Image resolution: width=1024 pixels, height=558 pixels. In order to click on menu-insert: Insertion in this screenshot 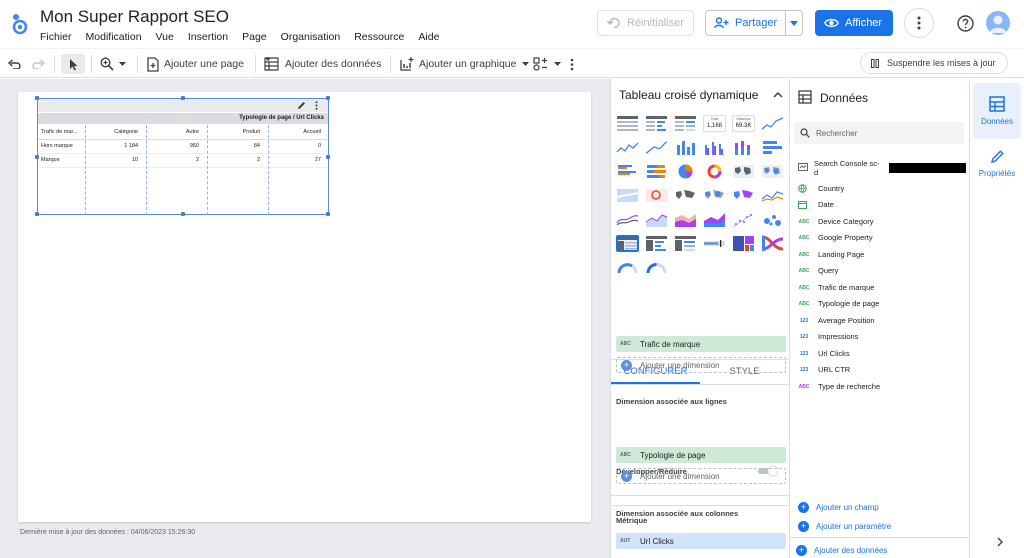, I will do `click(208, 37)`.